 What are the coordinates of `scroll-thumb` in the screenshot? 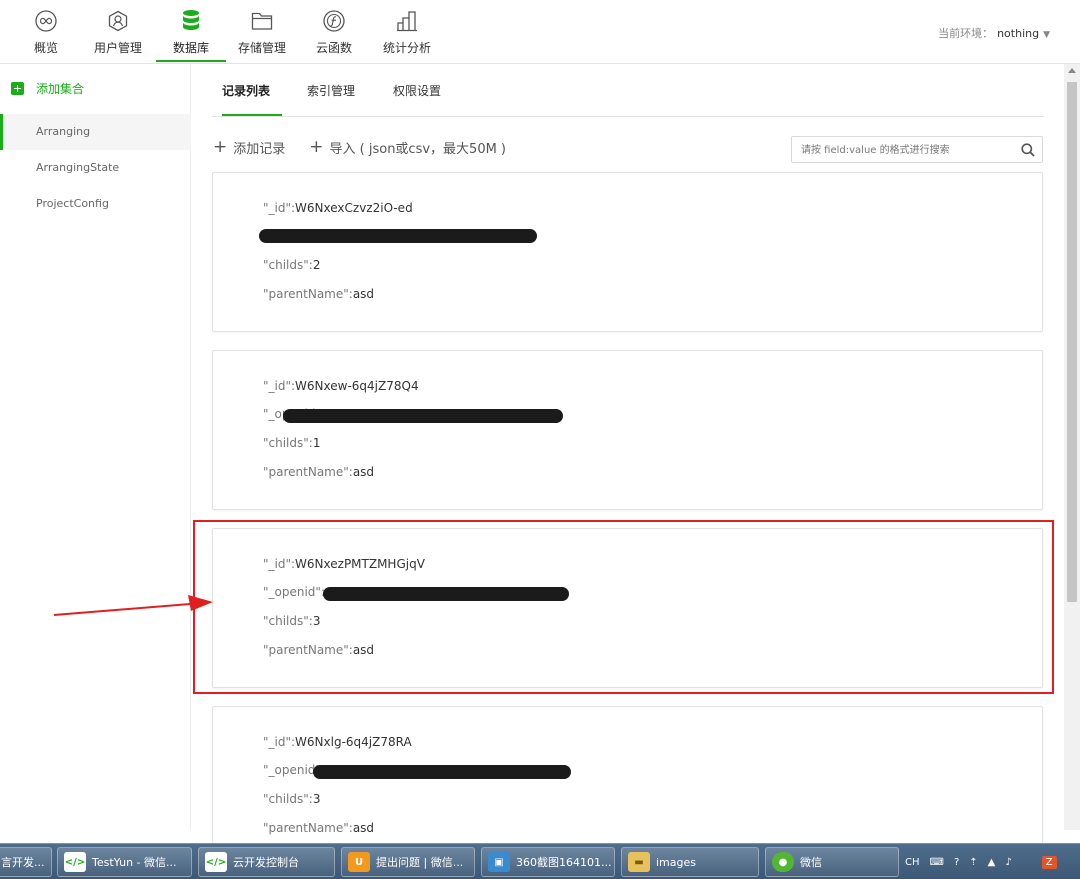 It's located at (1072, 342).